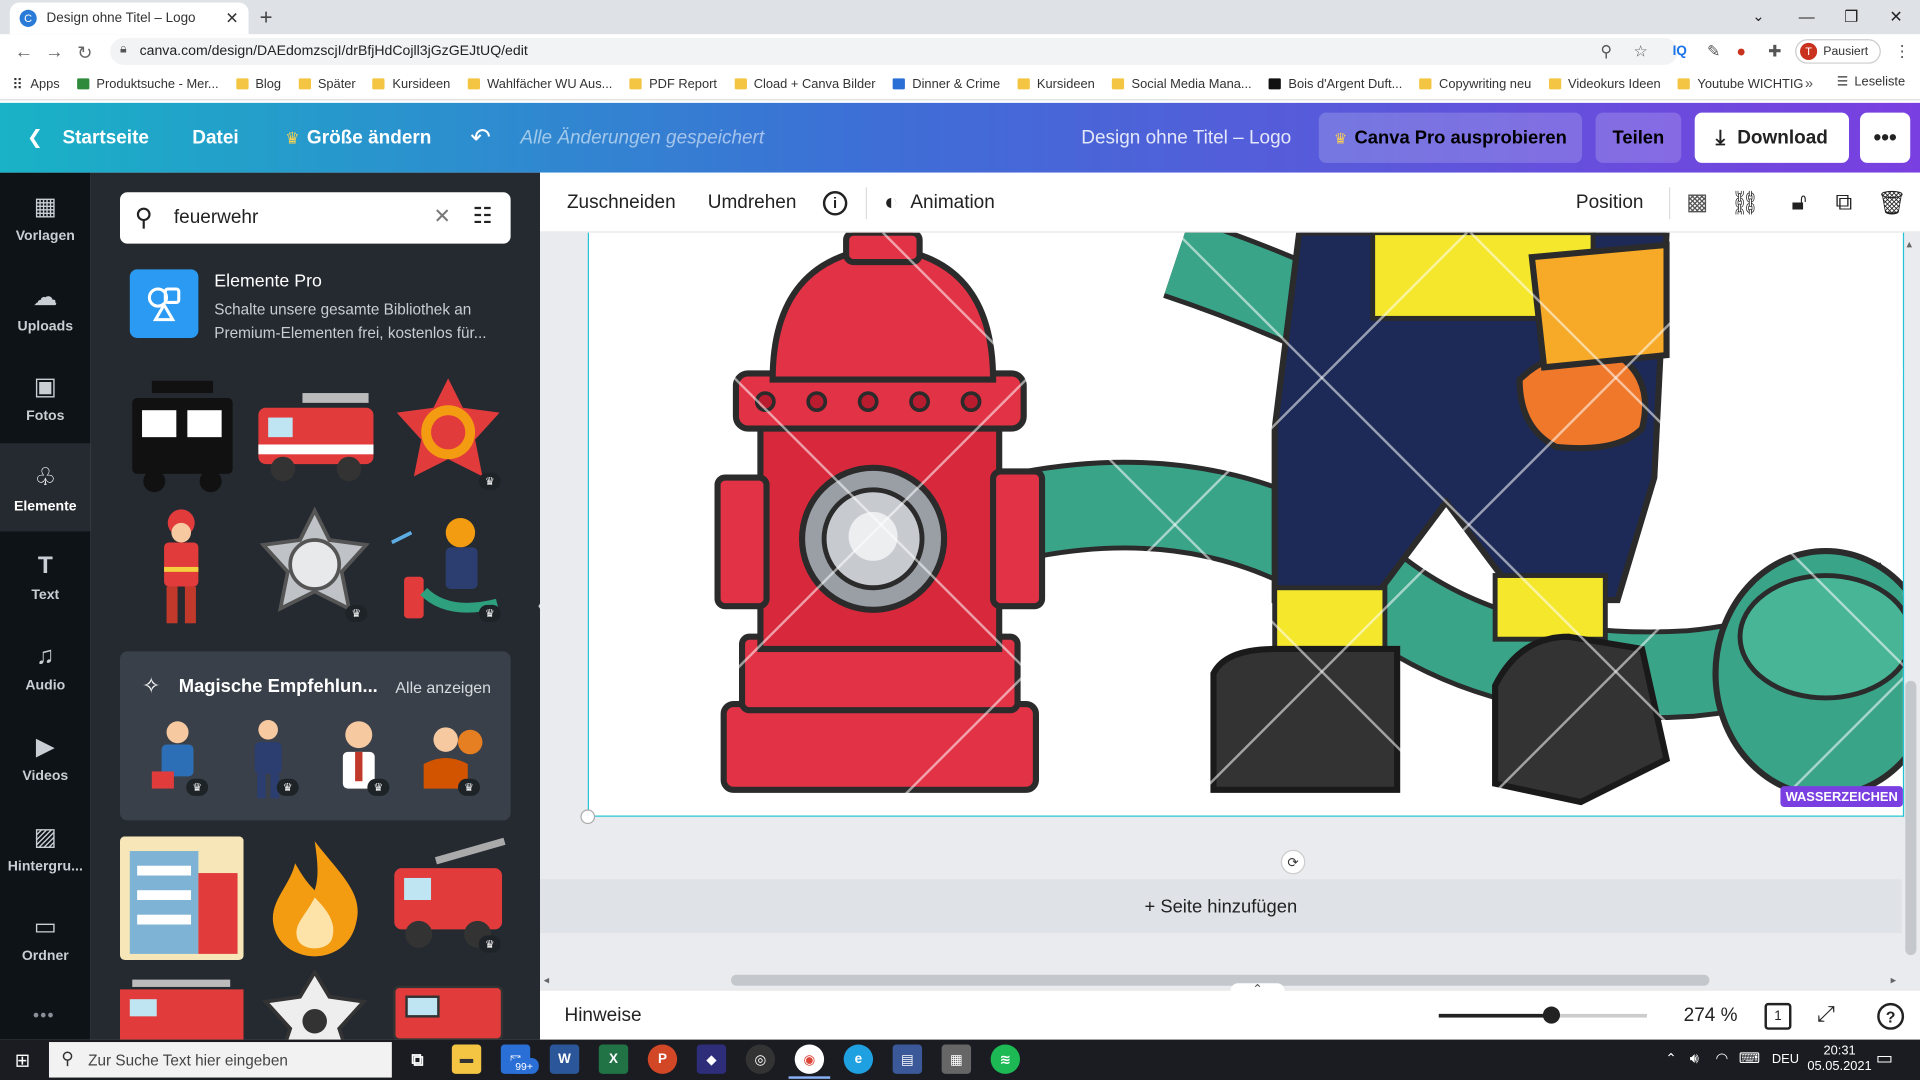 The width and height of the screenshot is (1920, 1080). Describe the element at coordinates (1774, 52) in the screenshot. I see `extensions-puzzle-icon: ✚` at that location.